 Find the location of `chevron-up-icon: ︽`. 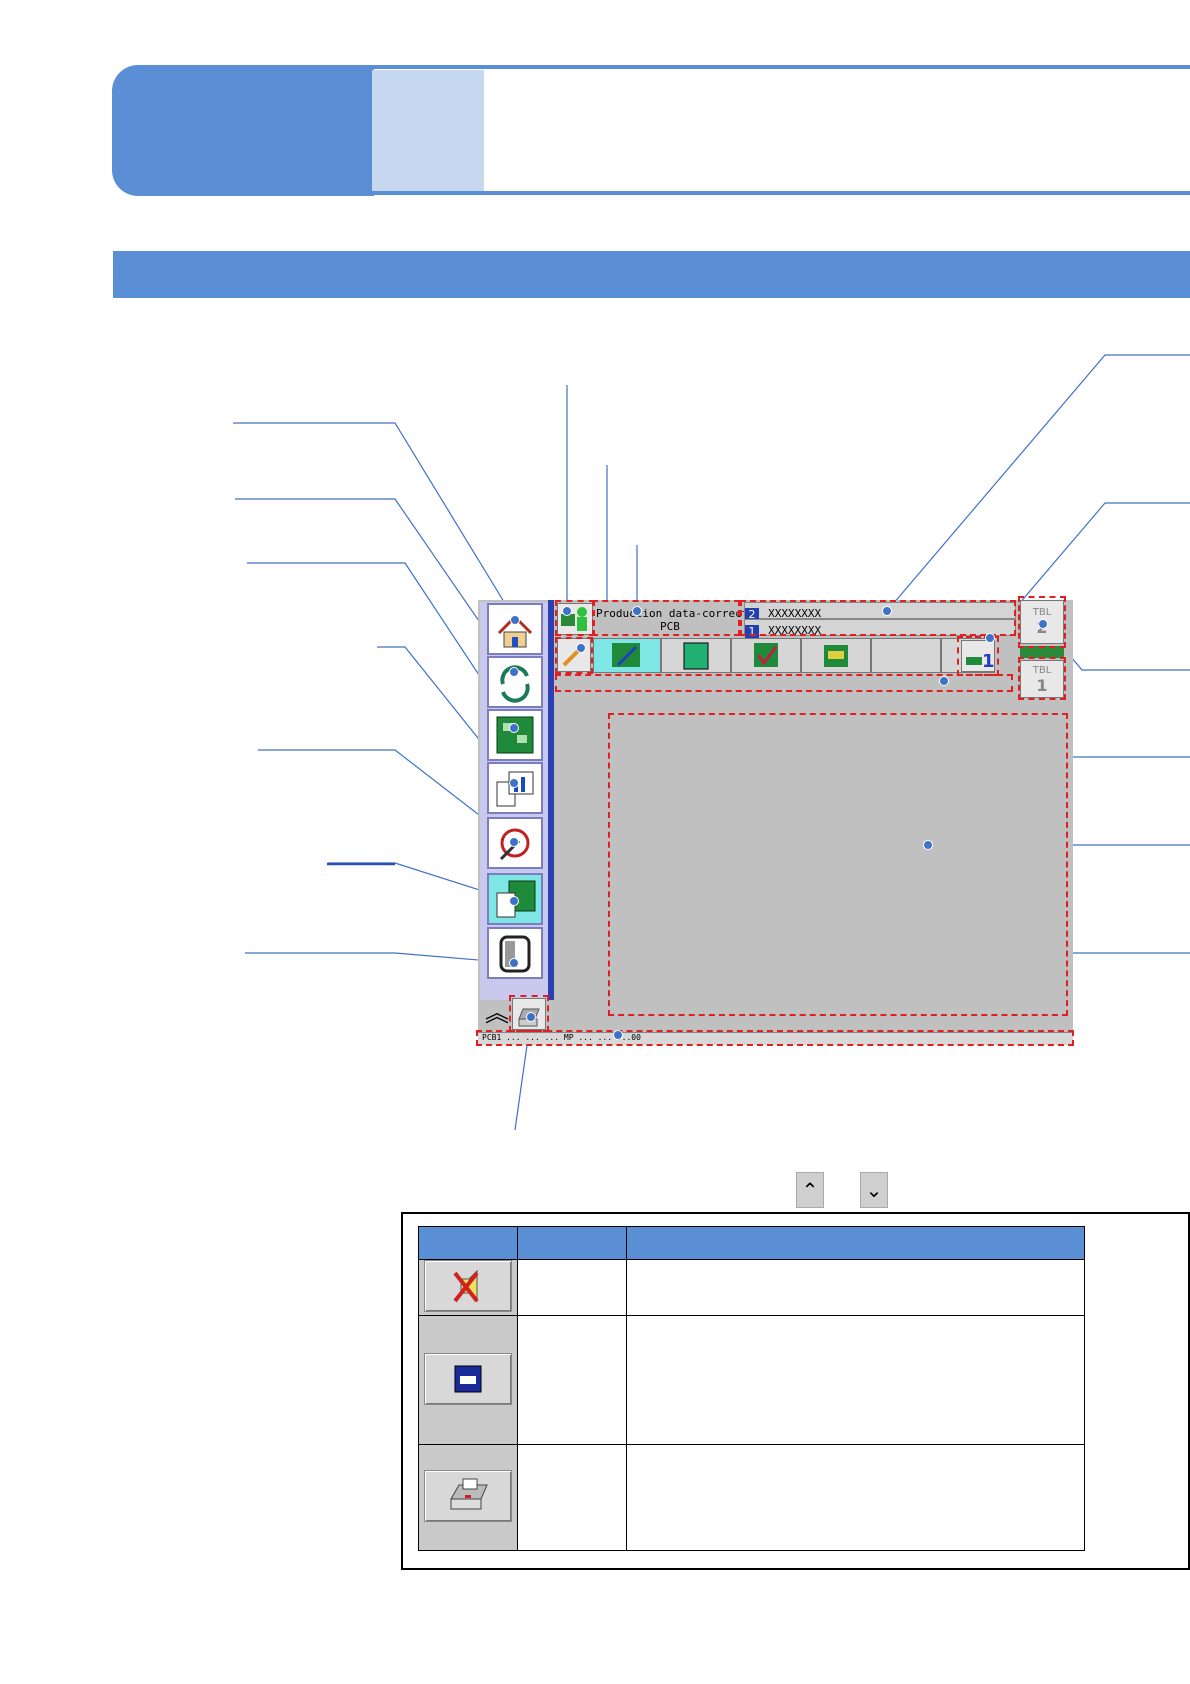

chevron-up-icon: ︽ is located at coordinates (497, 1013).